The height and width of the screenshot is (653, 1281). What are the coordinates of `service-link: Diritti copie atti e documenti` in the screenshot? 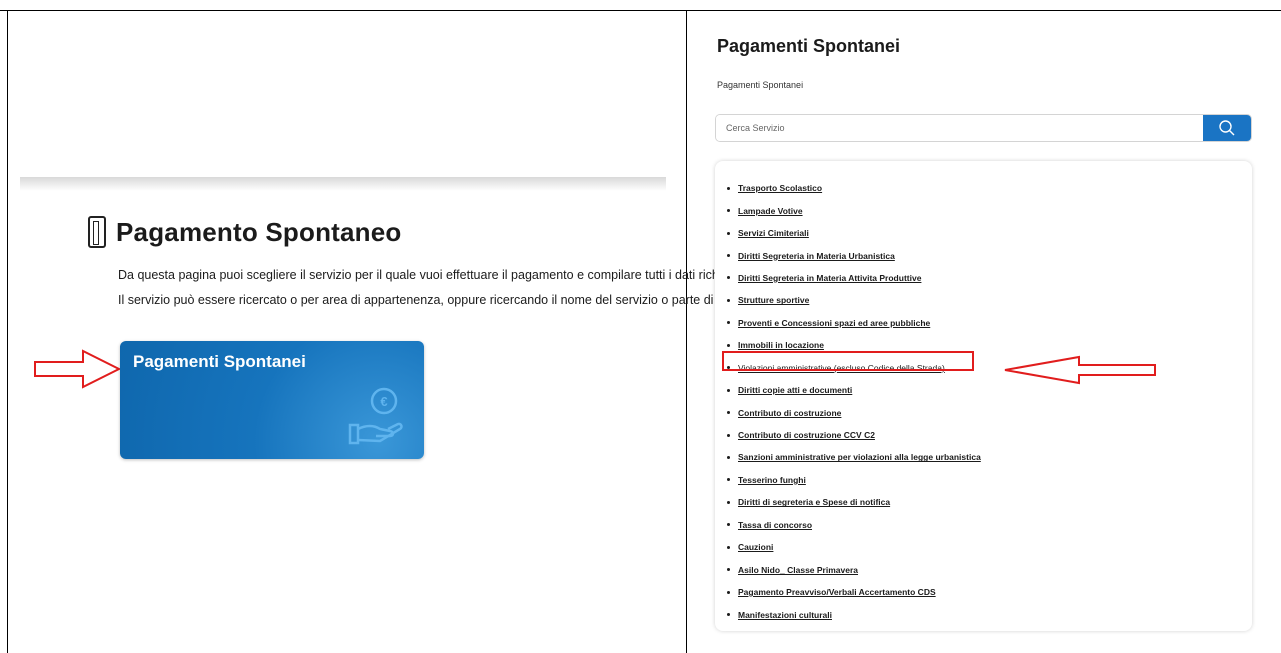 It's located at (795, 390).